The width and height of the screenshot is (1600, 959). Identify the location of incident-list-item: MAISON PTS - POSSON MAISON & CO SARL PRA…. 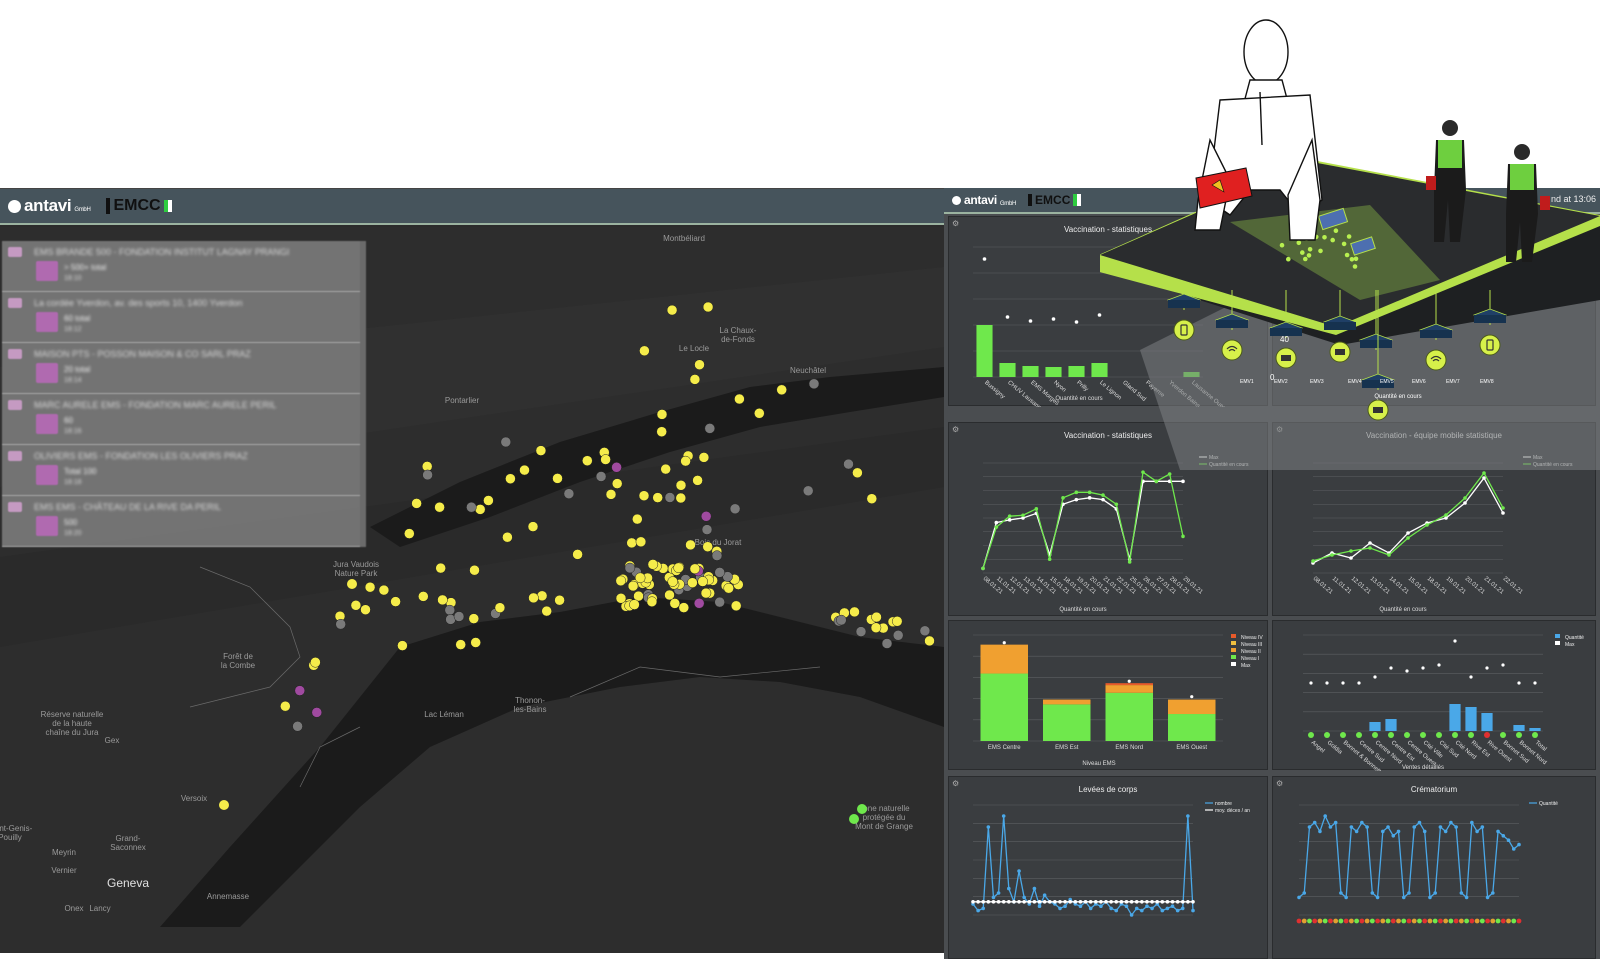
(184, 368).